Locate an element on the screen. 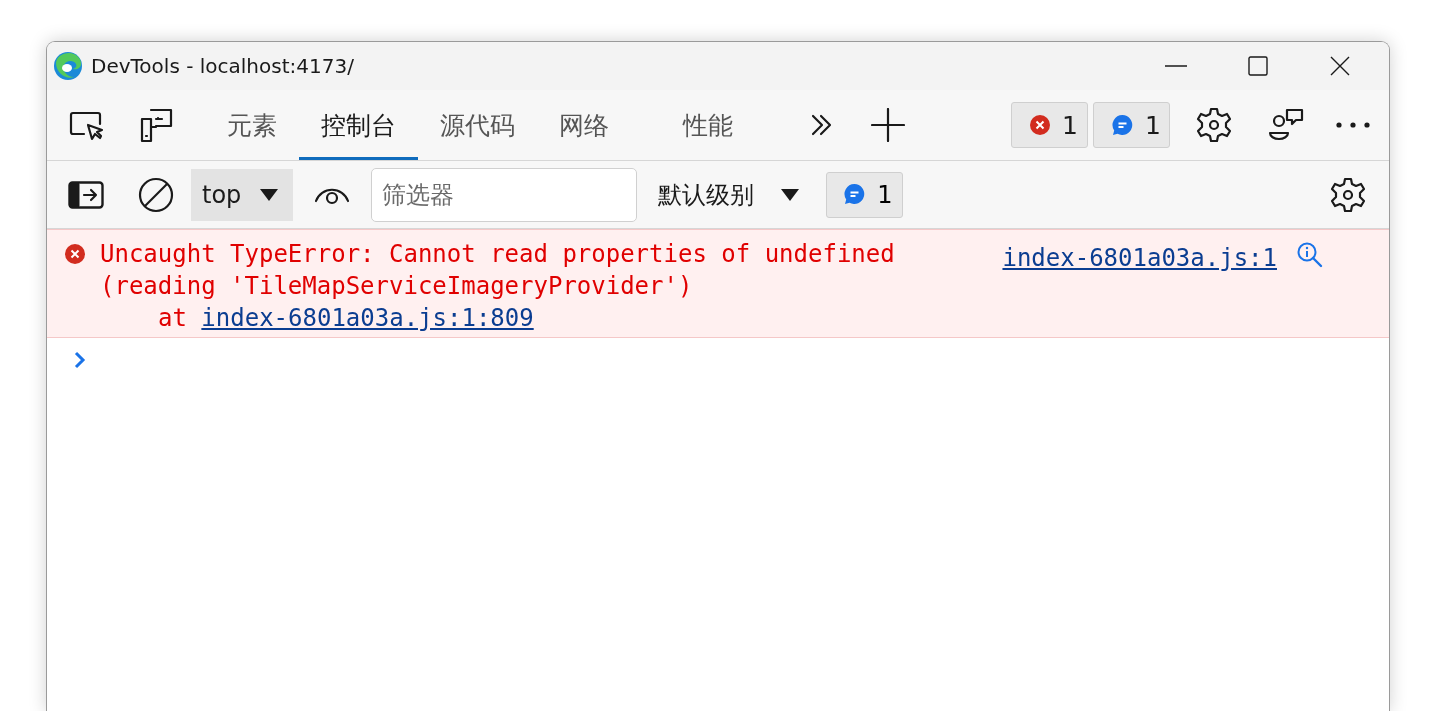 This screenshot has width=1436, height=711. feedback-icon is located at coordinates (1286, 125).